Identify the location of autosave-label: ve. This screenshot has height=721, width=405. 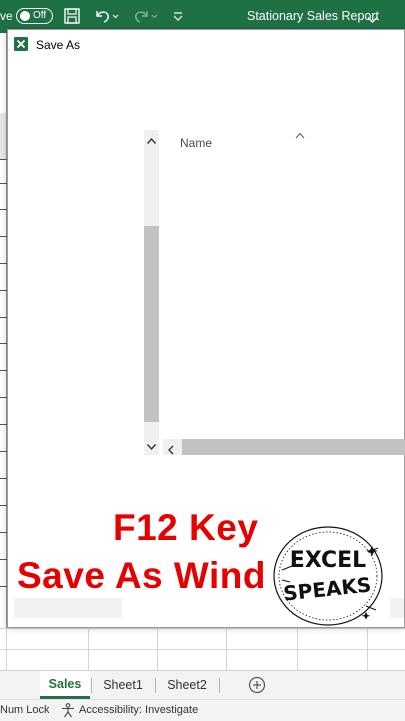
(6, 16).